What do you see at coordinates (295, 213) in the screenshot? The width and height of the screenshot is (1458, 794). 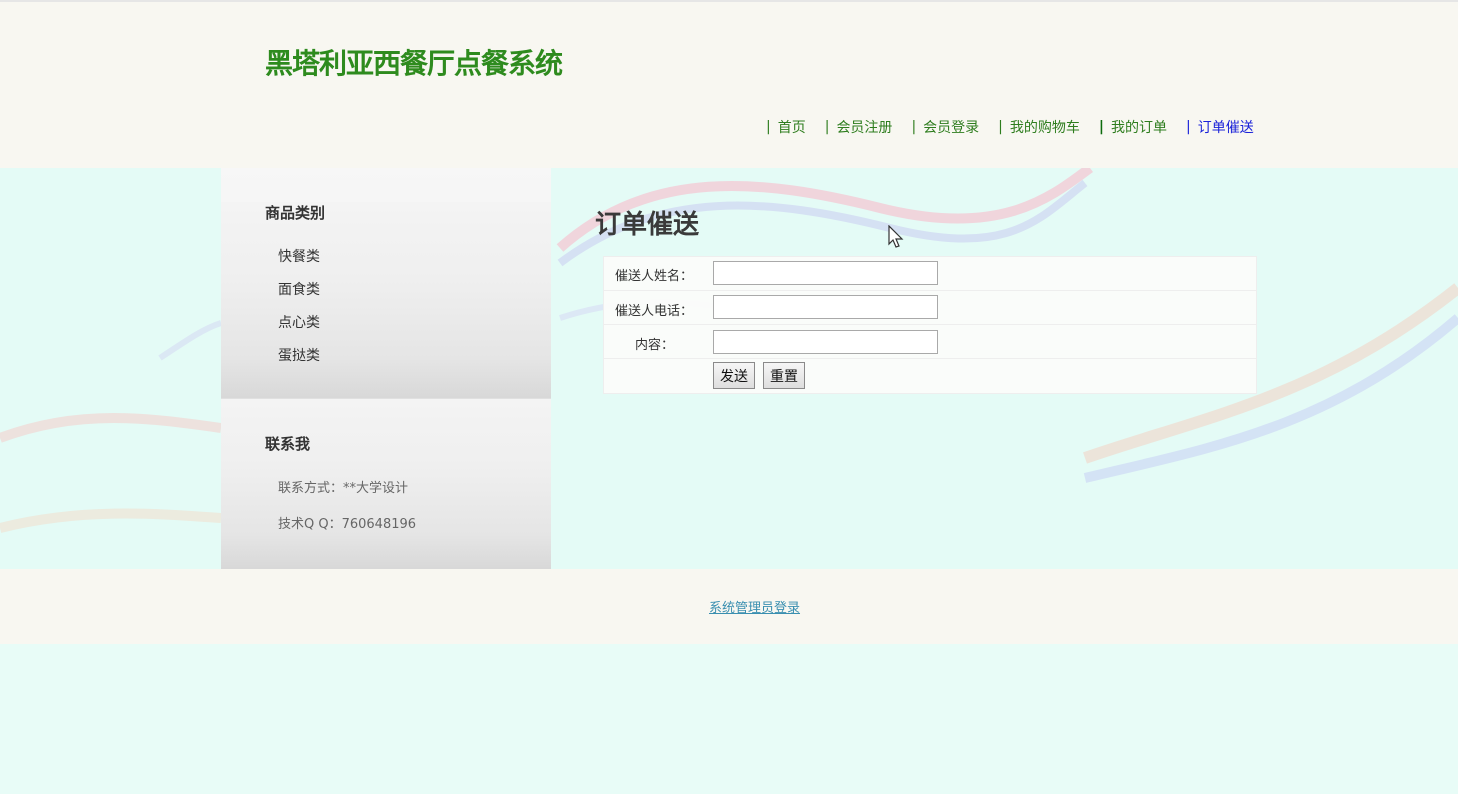 I see `category-heading: 商品类别` at bounding box center [295, 213].